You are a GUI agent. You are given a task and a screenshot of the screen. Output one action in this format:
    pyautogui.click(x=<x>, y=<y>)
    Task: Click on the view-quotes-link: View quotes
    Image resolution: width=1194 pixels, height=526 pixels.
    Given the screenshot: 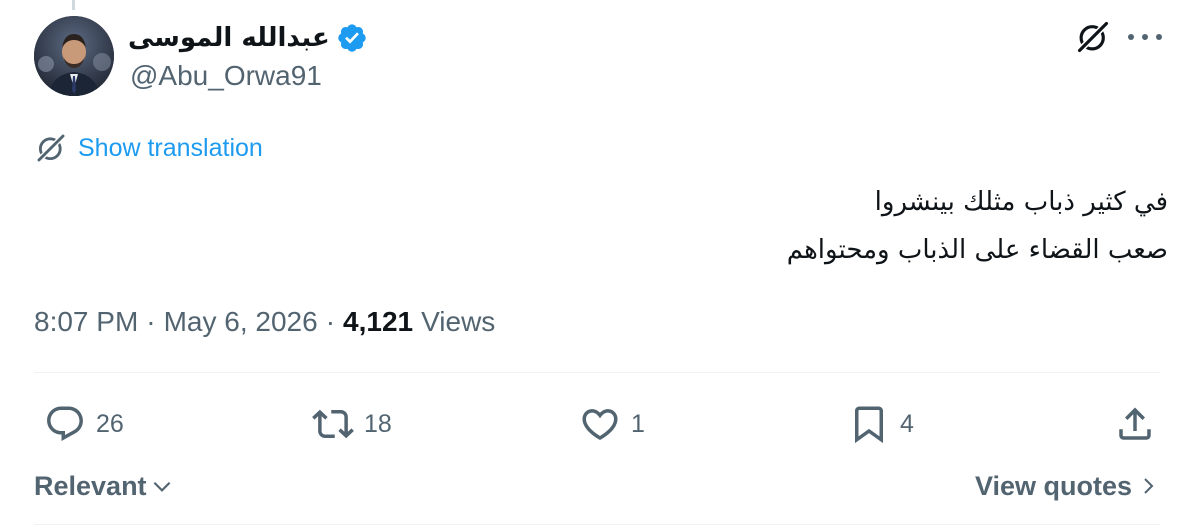 What is the action you would take?
    pyautogui.click(x=1067, y=486)
    